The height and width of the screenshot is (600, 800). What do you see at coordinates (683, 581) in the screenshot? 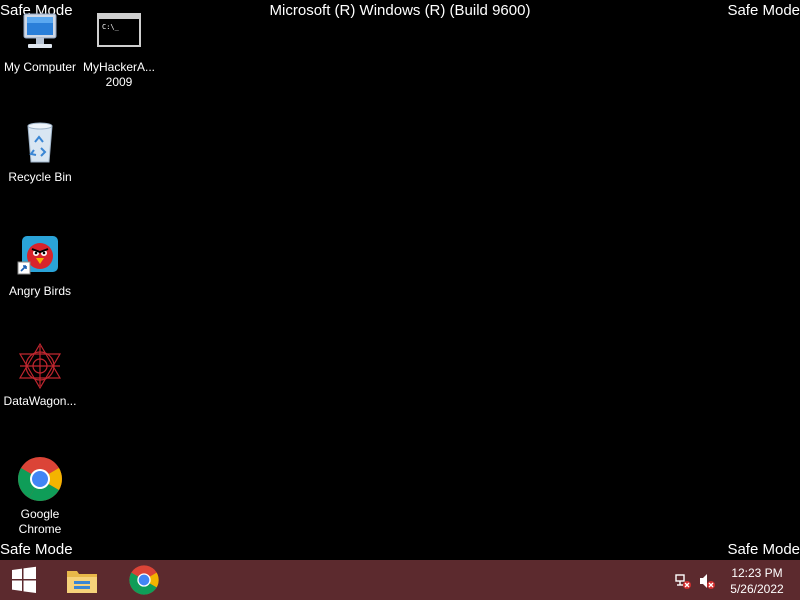
I see `network-error-icon` at bounding box center [683, 581].